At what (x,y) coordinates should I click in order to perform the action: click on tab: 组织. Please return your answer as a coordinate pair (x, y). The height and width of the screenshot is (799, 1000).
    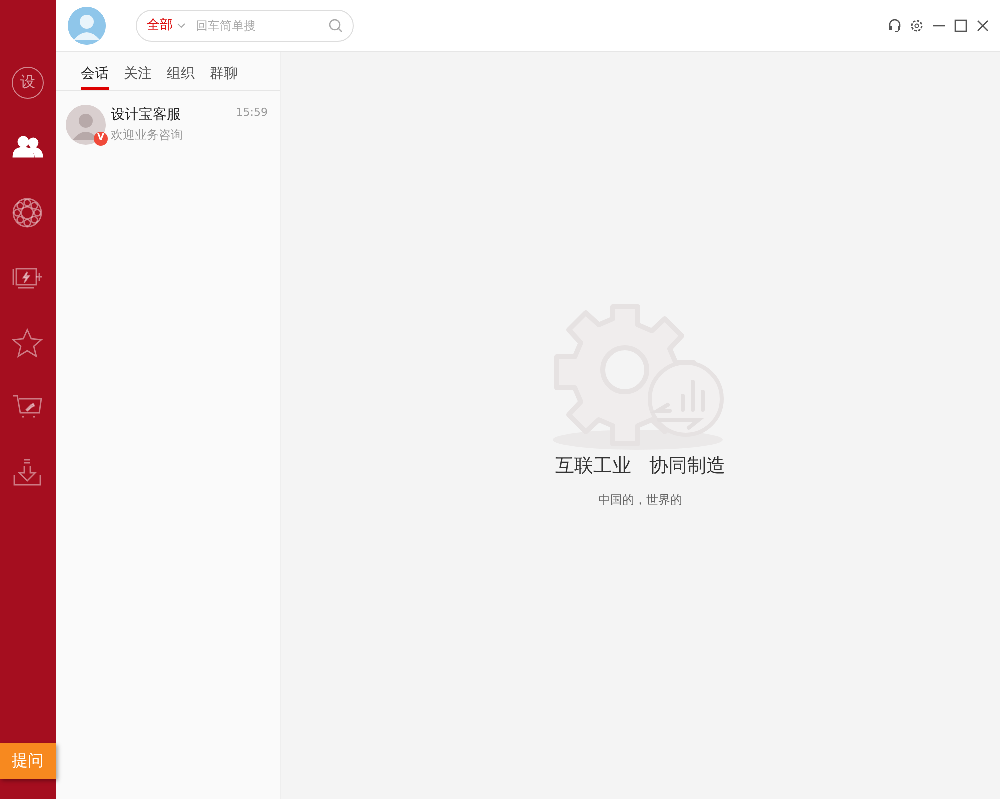
    Looking at the image, I should click on (181, 77).